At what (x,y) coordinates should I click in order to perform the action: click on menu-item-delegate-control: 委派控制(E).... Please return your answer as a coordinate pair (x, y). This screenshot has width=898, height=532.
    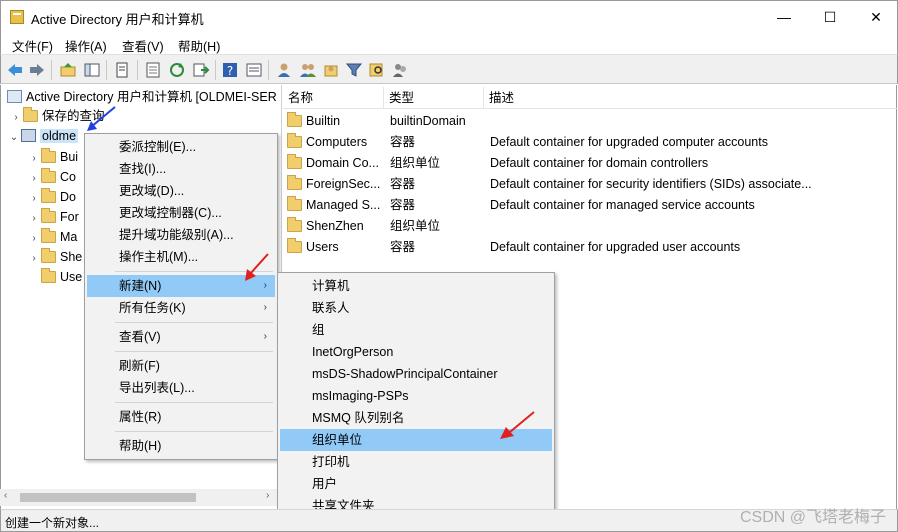
    Looking at the image, I should click on (181, 147).